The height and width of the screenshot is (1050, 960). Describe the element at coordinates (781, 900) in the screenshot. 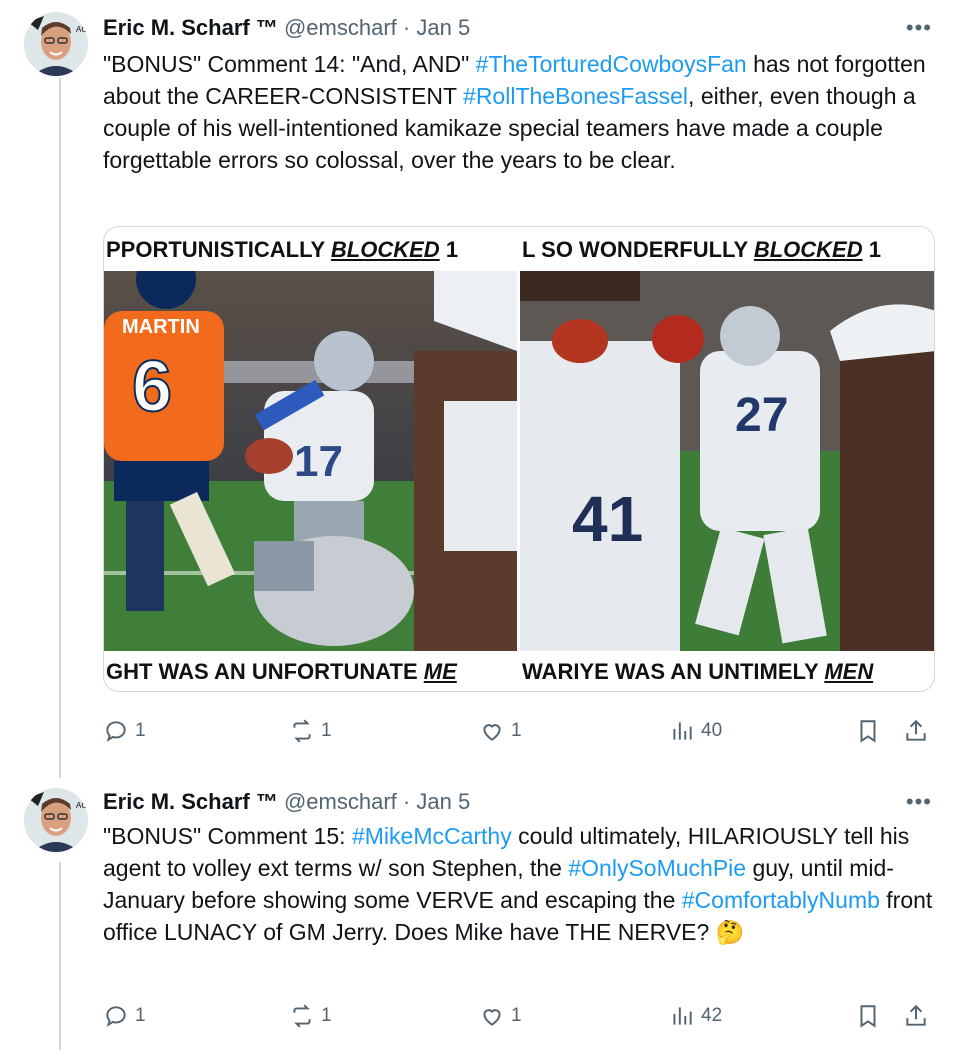

I see `hashtag-link: #ComfortablyNumb` at that location.